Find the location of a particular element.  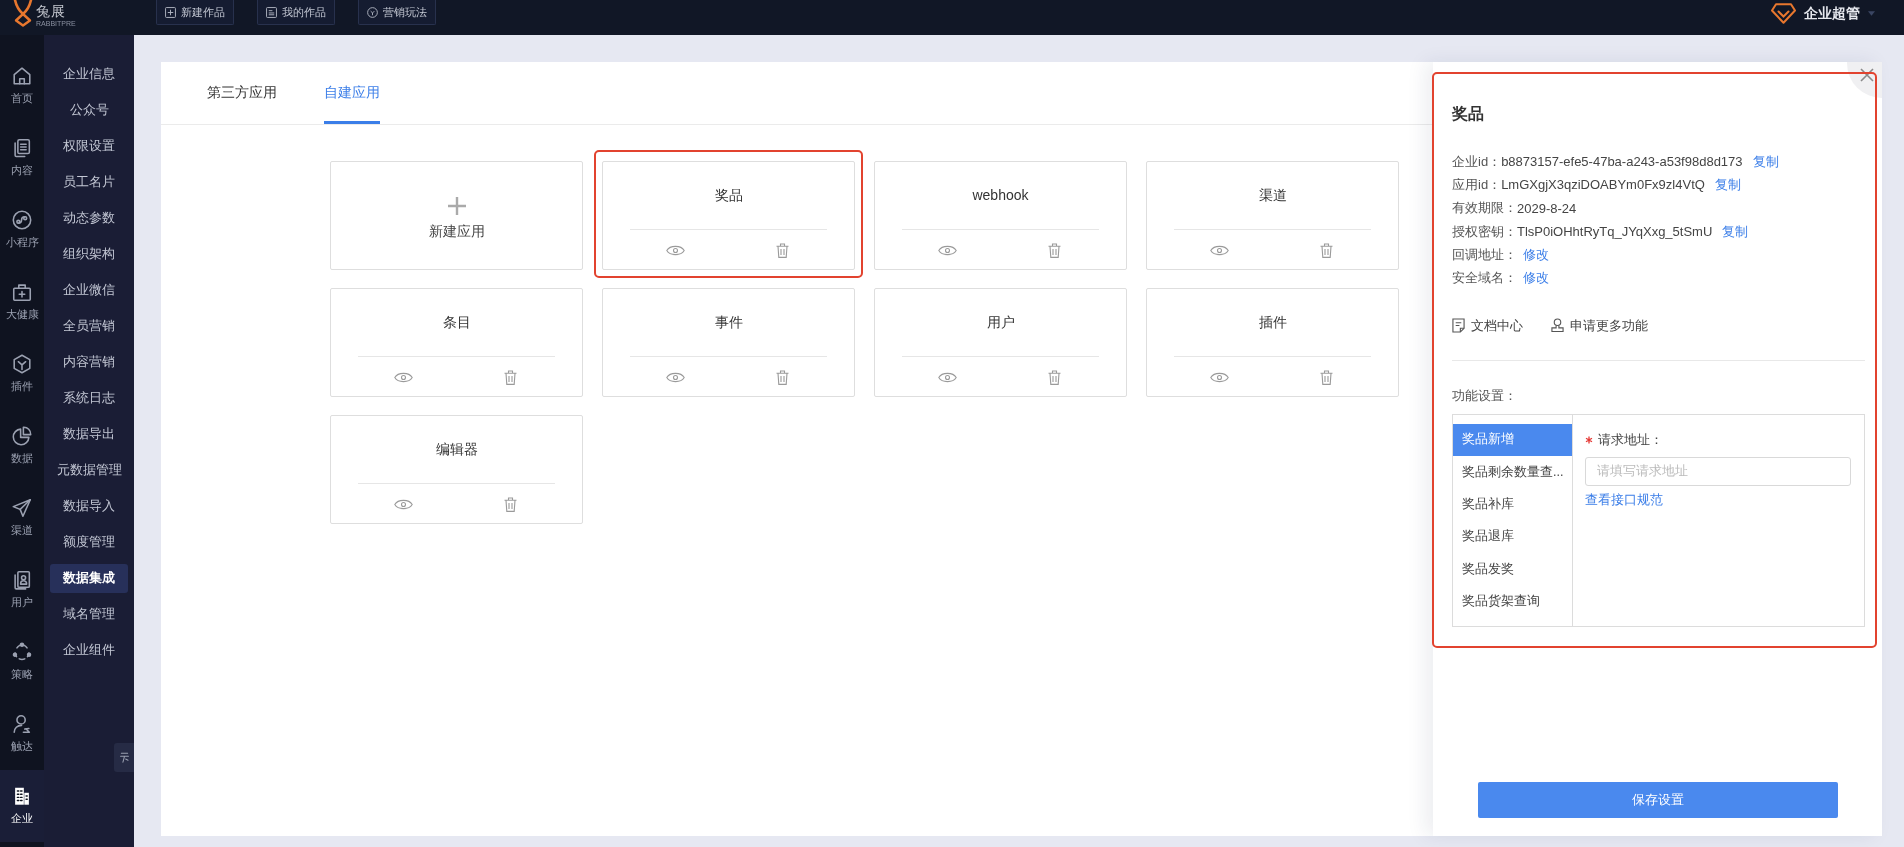

field-value: TlsP0iOHhtRyTq_JYqXxg_5tSmU is located at coordinates (1615, 232).